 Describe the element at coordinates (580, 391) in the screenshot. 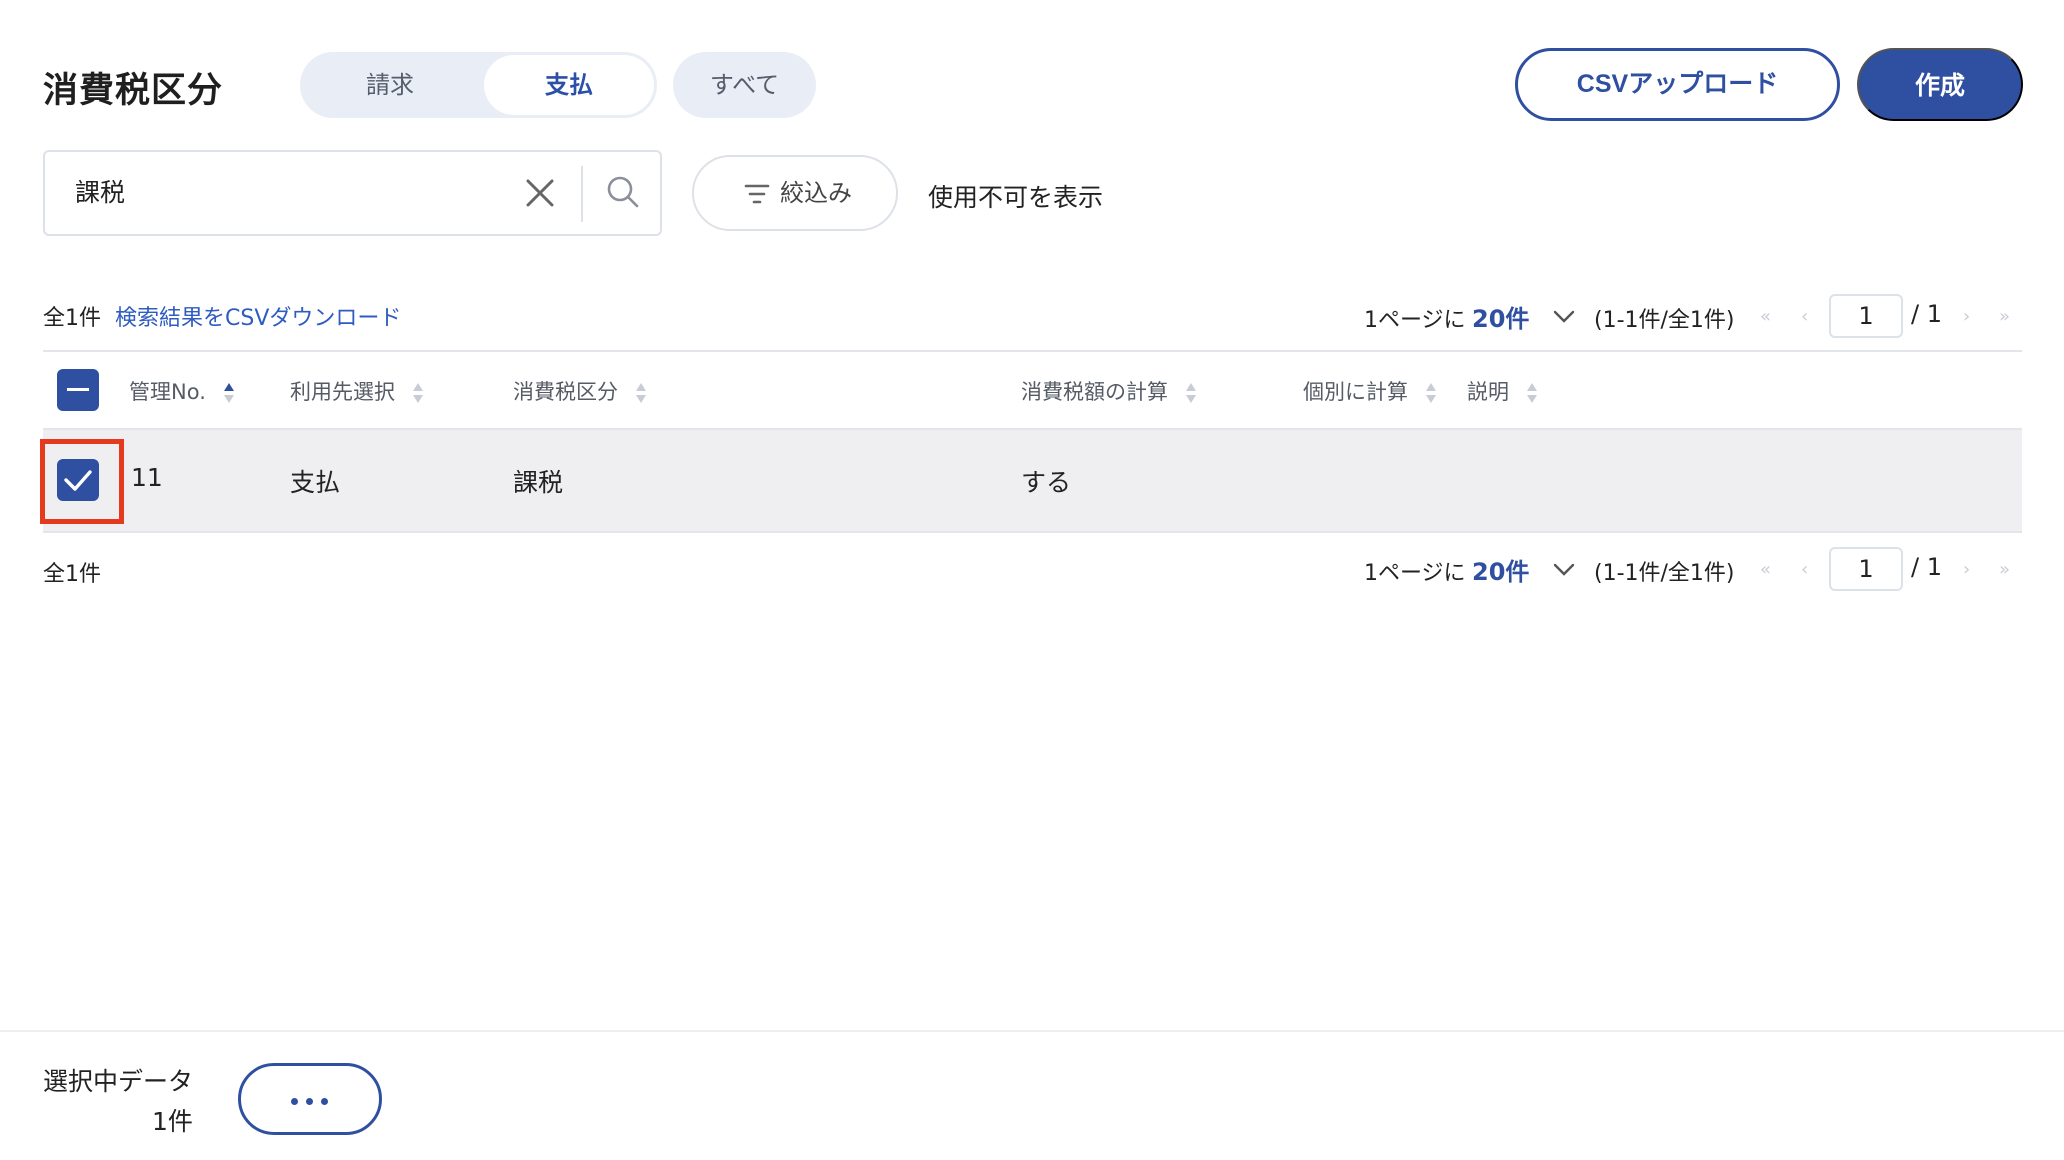

I see `column-header-tax-category: 消費税区分` at that location.